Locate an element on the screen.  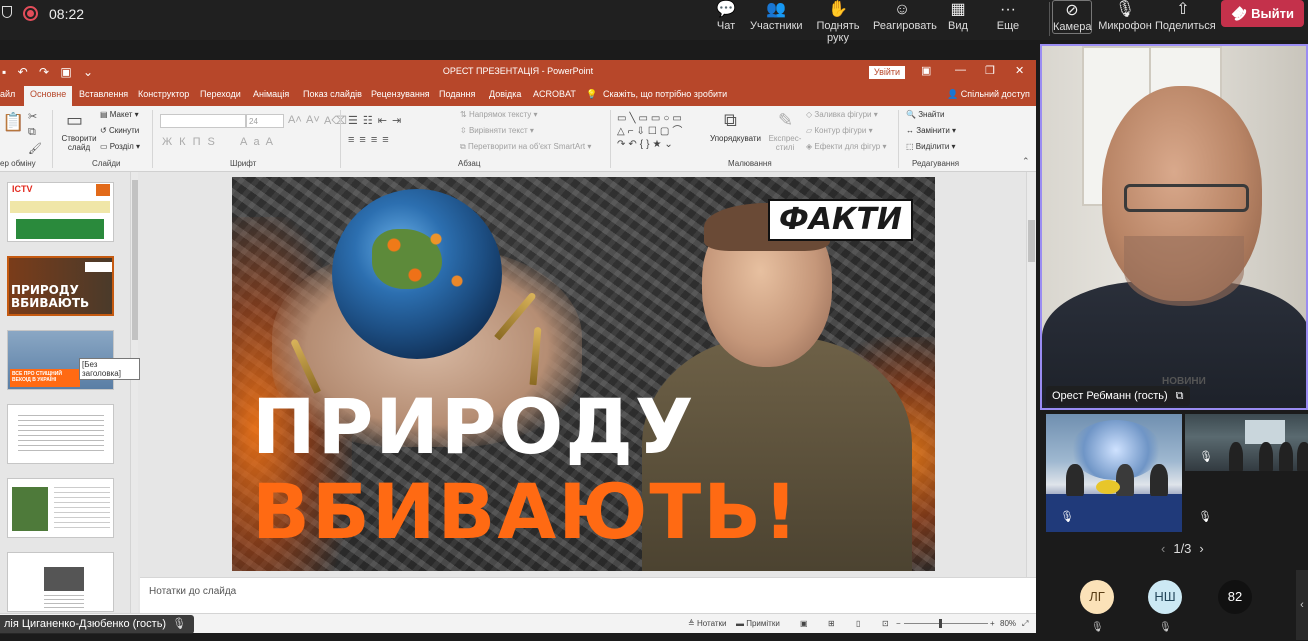
zoom-slider-knob is located at coordinates (940, 623).